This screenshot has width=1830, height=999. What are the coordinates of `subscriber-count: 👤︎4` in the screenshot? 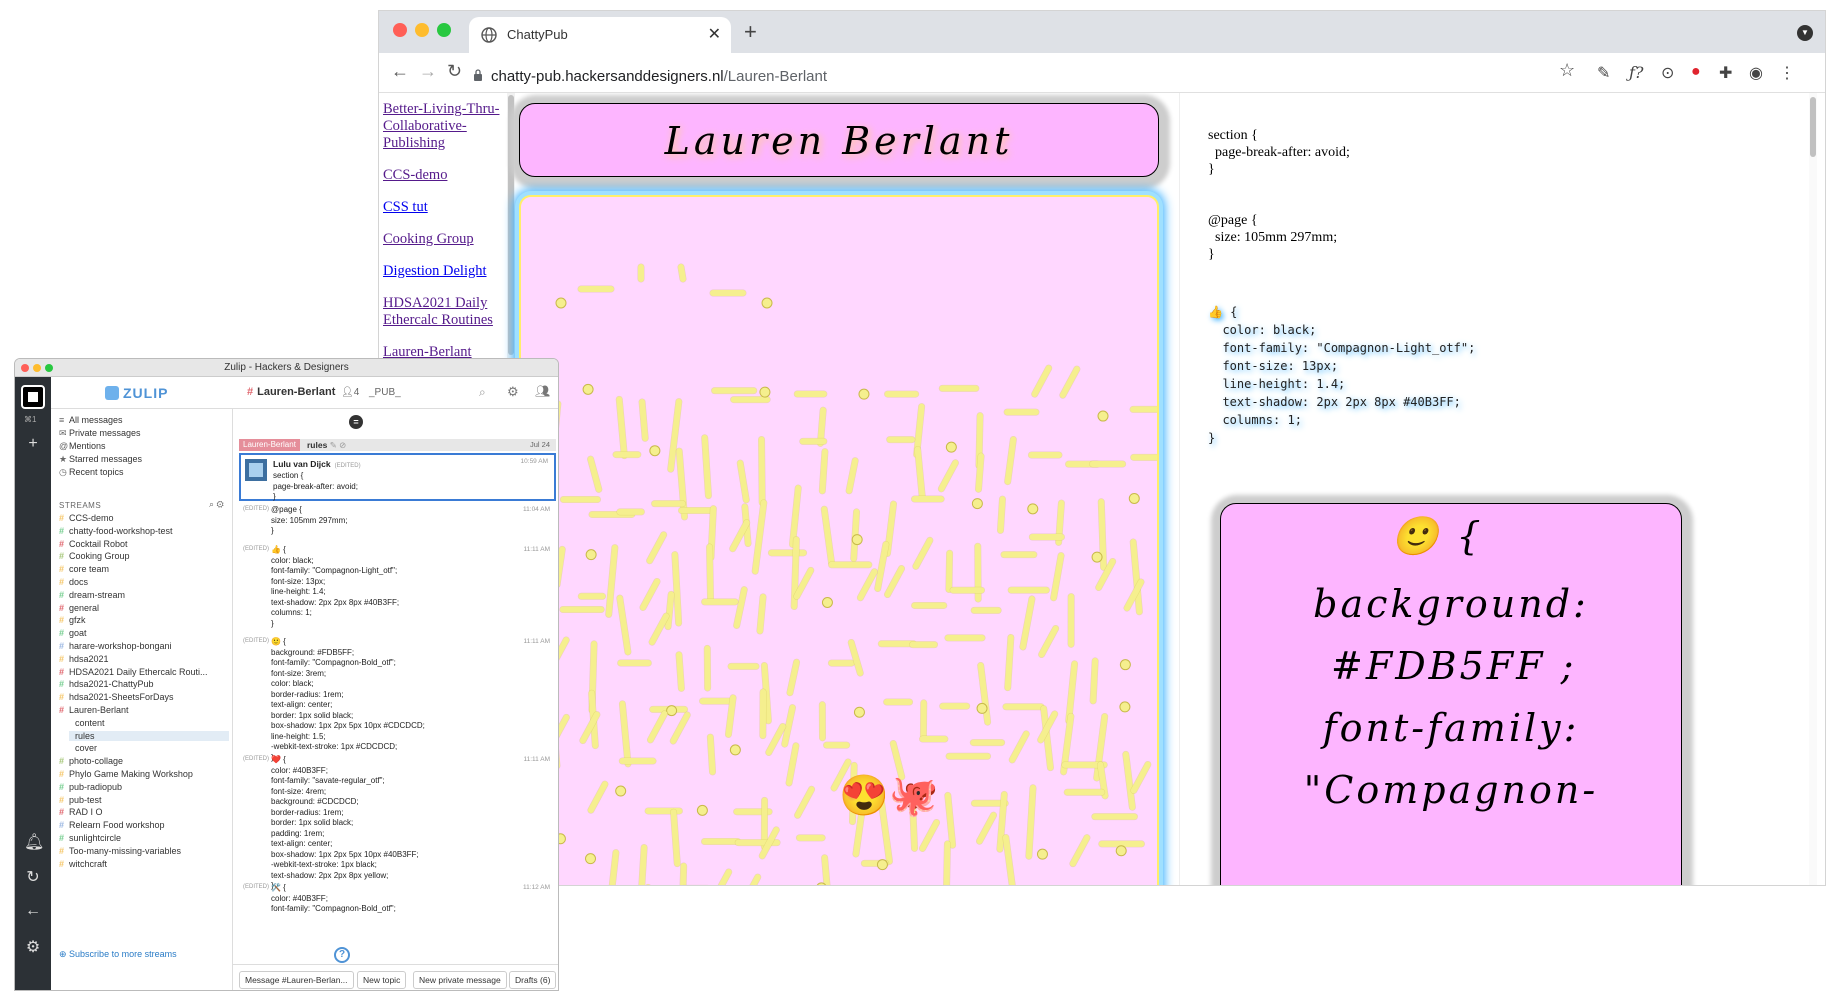 It's located at (350, 392).